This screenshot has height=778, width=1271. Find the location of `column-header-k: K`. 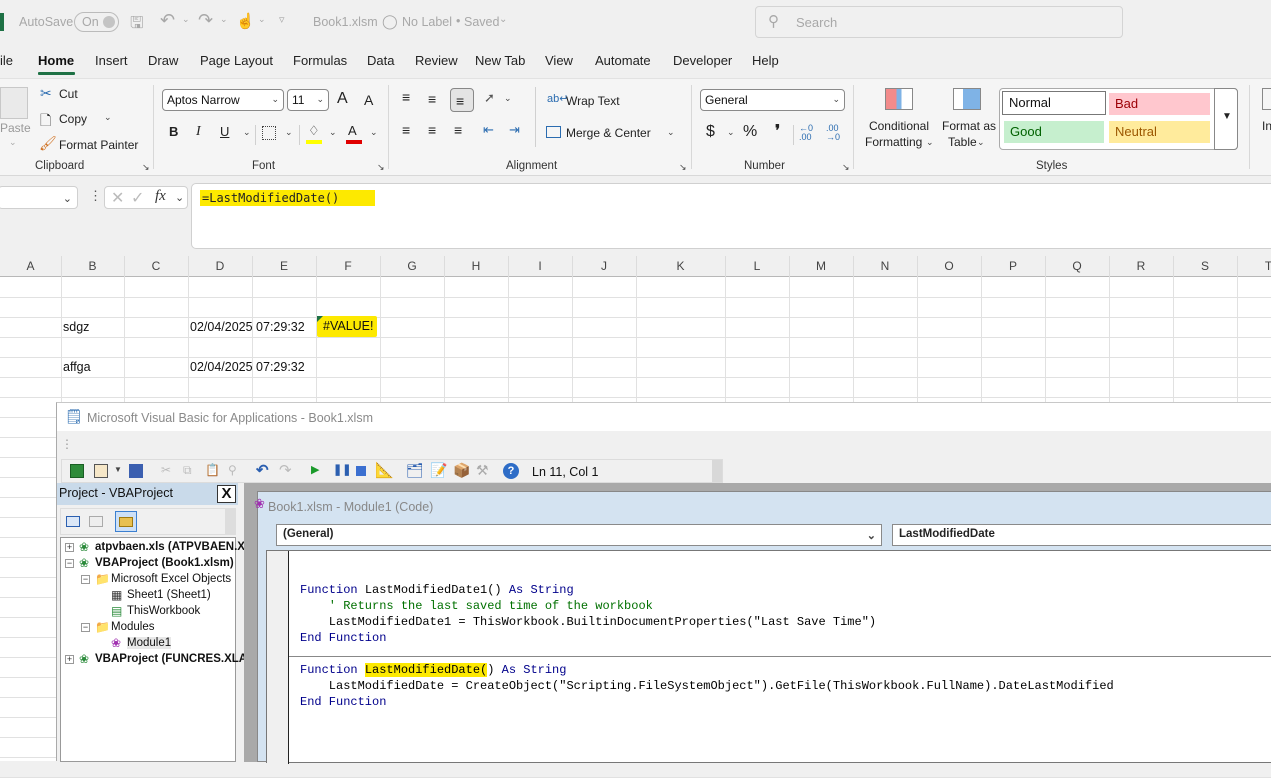

column-header-k: K is located at coordinates (680, 266).